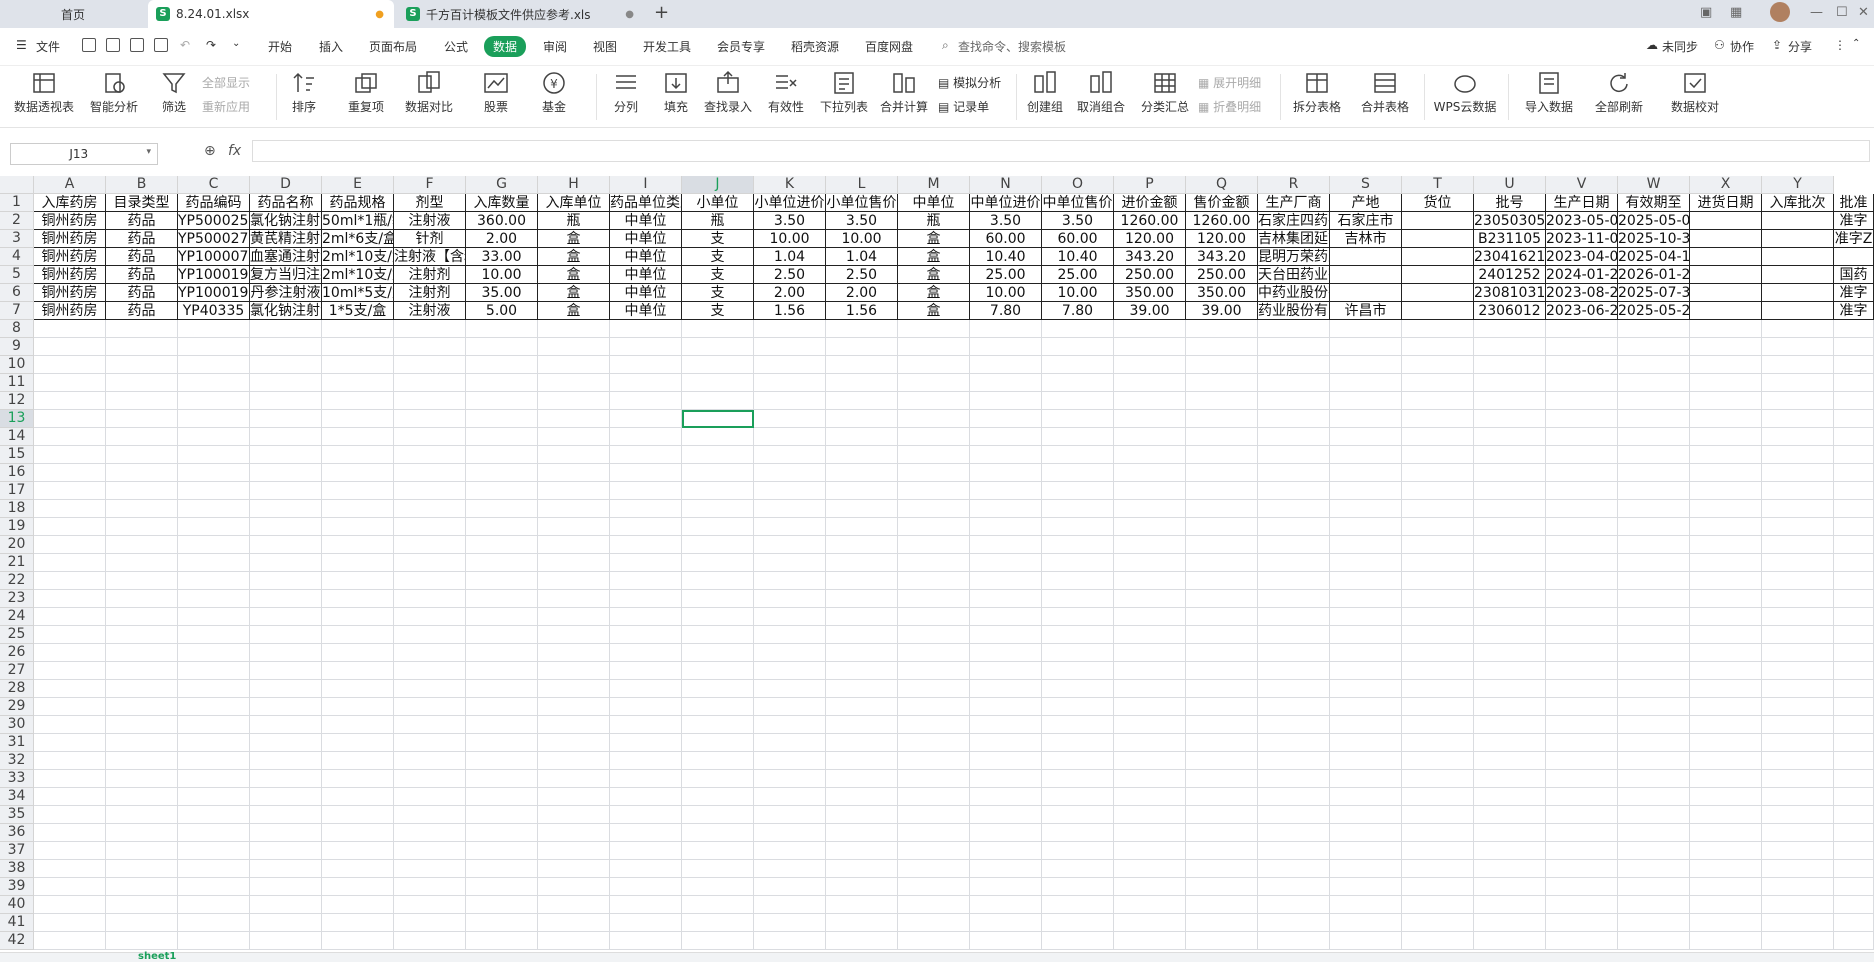 The height and width of the screenshot is (962, 1874). I want to click on table-header-cell: 中单位进价, so click(1006, 203).